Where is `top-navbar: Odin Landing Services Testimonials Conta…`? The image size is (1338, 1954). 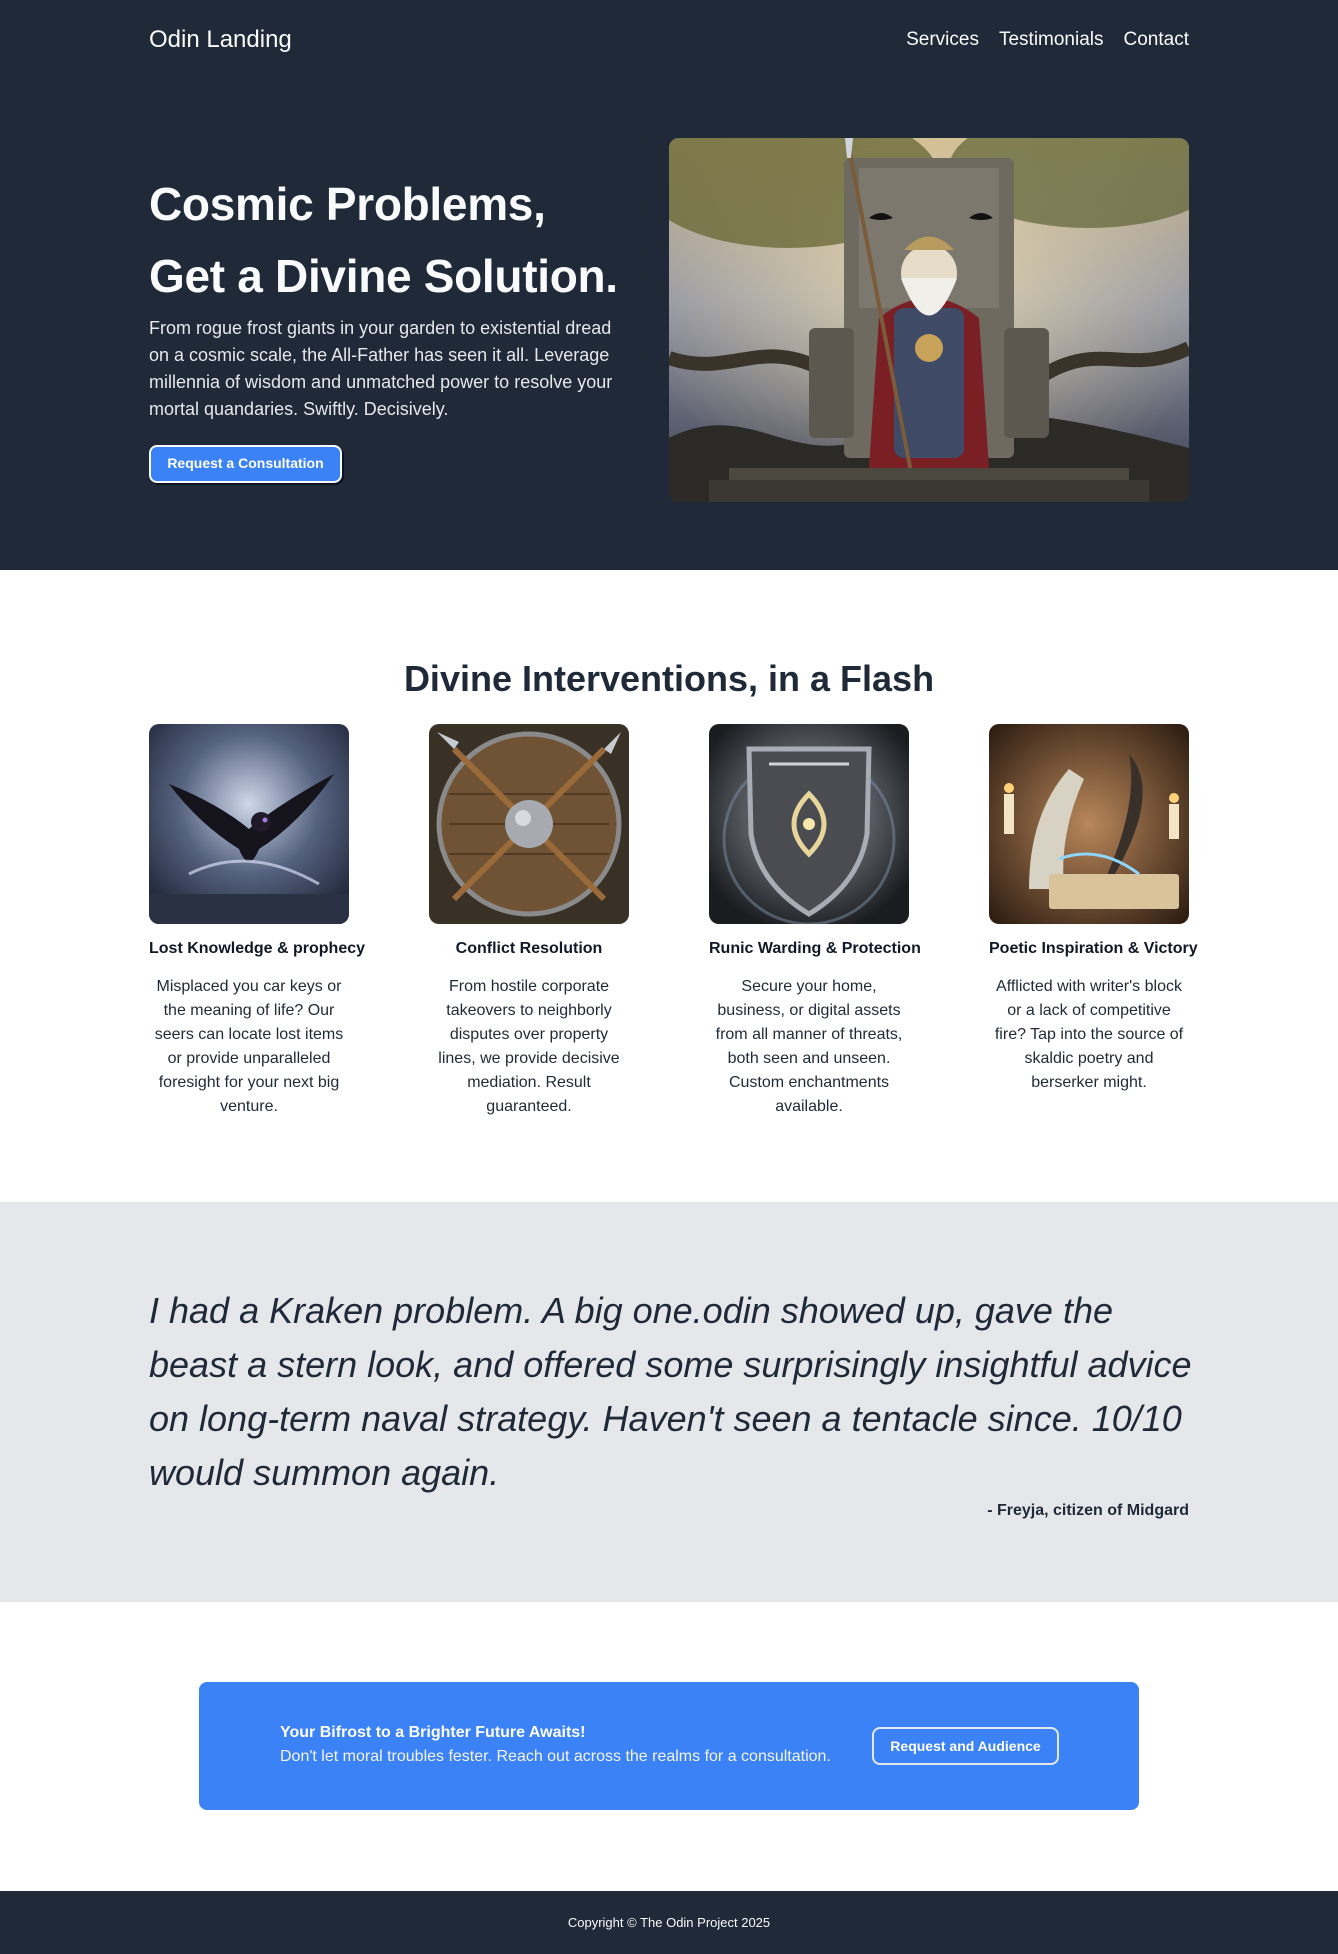 top-navbar: Odin Landing Services Testimonials Conta… is located at coordinates (669, 40).